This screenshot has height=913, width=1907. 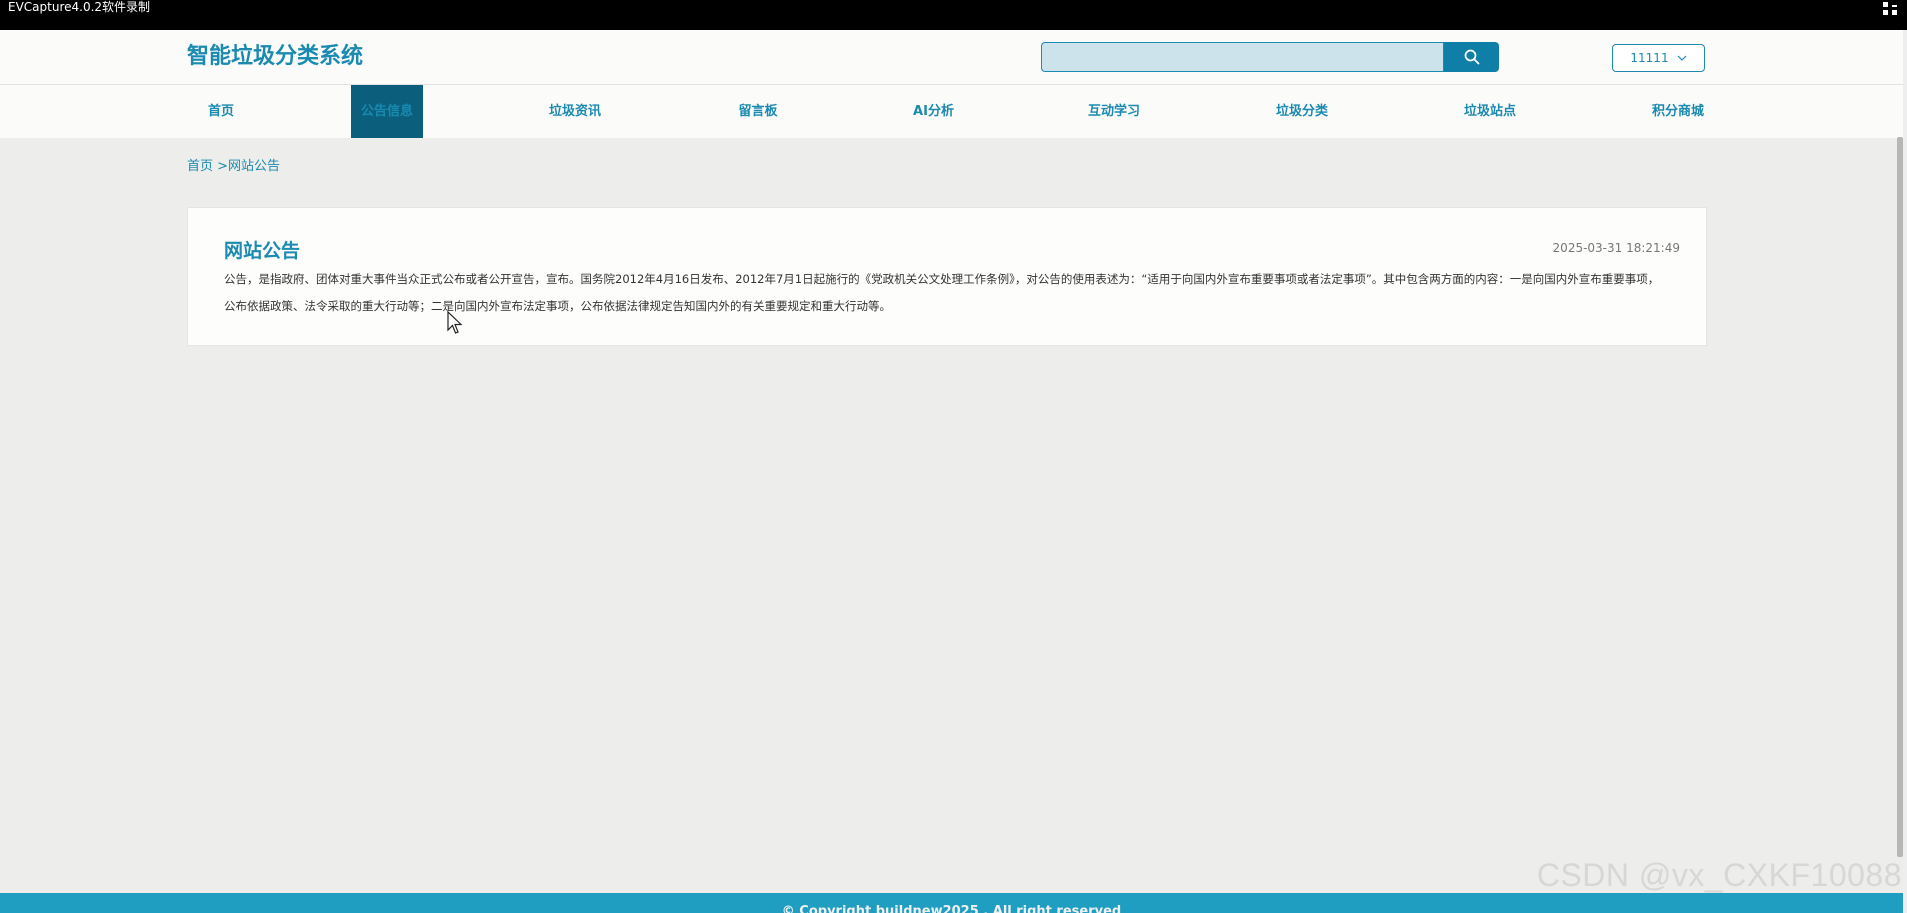 I want to click on scrollbar-thumb, so click(x=1900, y=497).